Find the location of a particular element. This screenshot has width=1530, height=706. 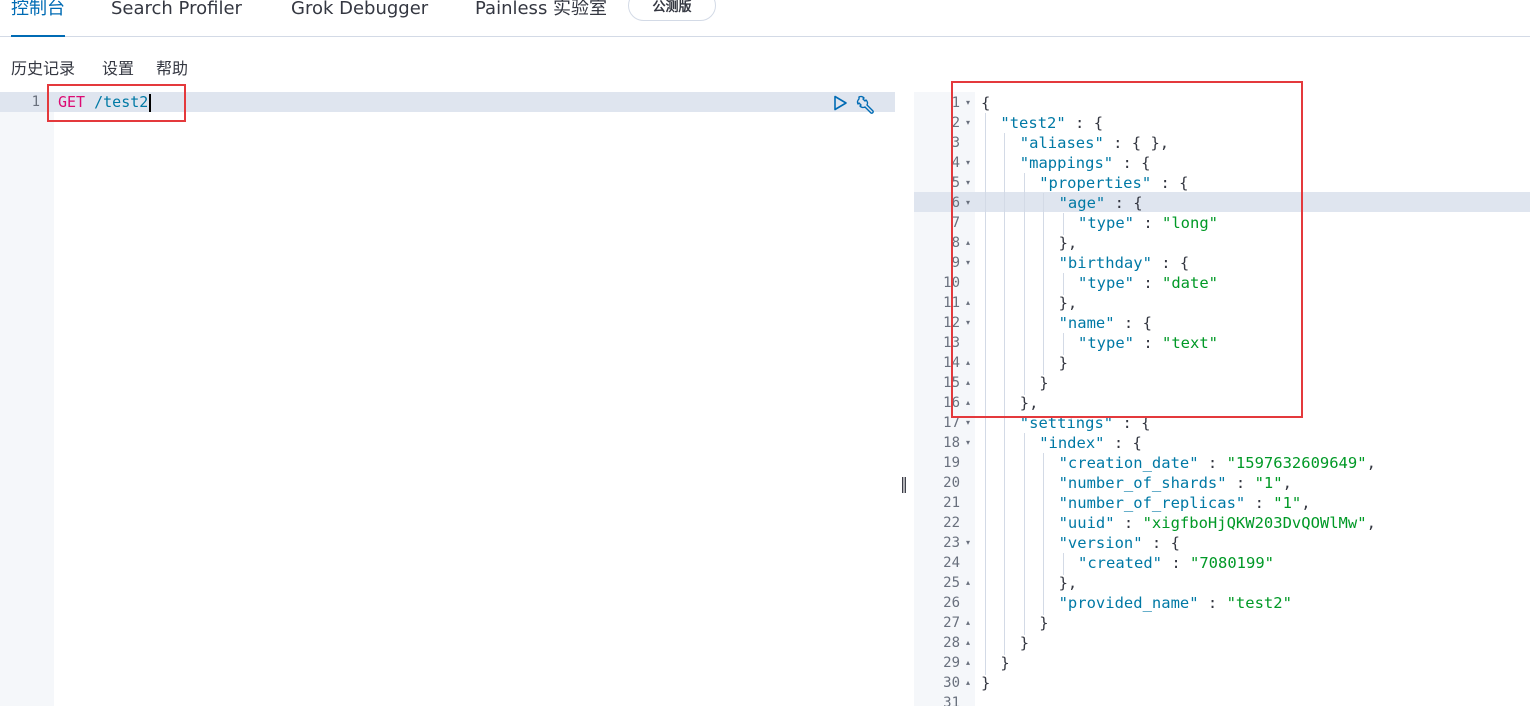

response-code: "settings" : { is located at coordinates (1085, 423).